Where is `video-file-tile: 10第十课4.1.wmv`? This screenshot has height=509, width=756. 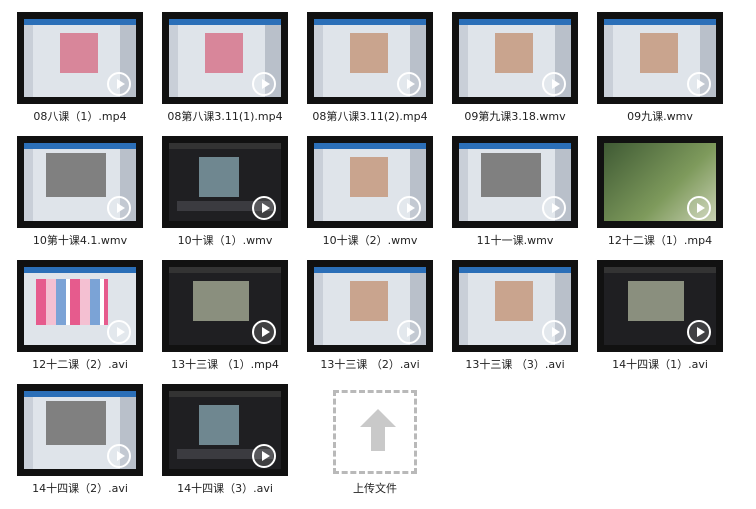 video-file-tile: 10第十课4.1.wmv is located at coordinates (80, 194).